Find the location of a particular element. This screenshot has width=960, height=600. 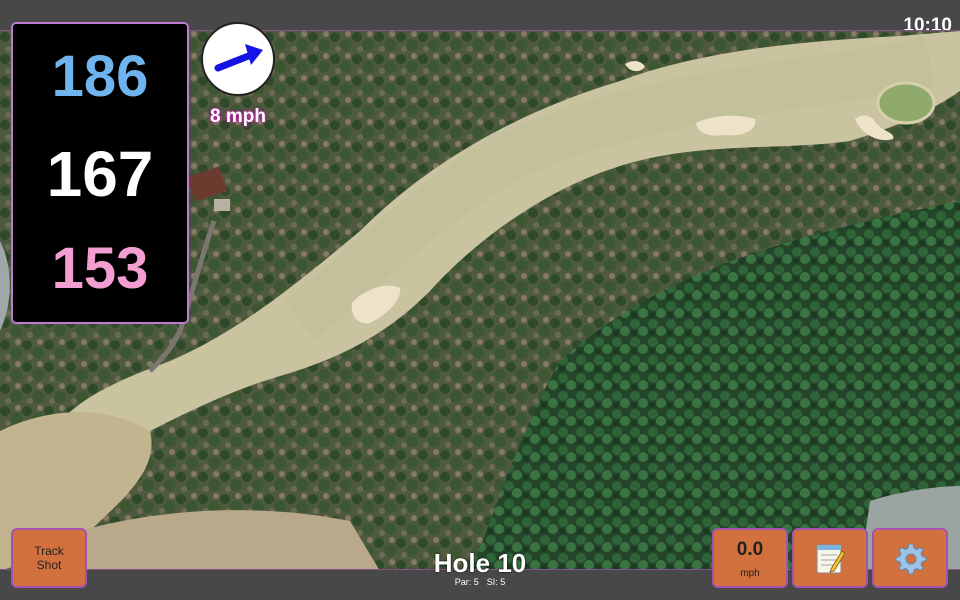

hole-info: Hole 10 Par: 5 SI: 5 is located at coordinates (480, 568).